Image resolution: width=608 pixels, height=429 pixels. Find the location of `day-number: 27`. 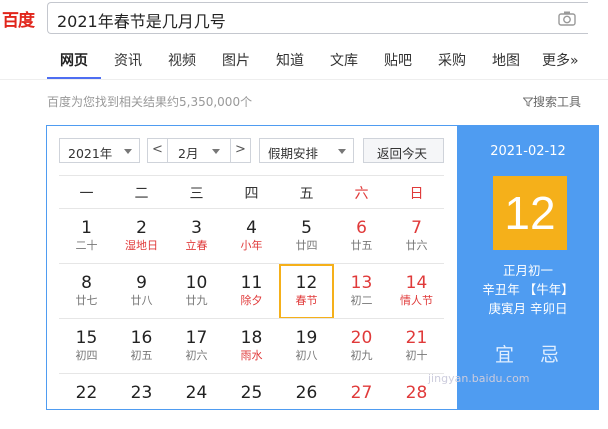

day-number: 27 is located at coordinates (361, 393).